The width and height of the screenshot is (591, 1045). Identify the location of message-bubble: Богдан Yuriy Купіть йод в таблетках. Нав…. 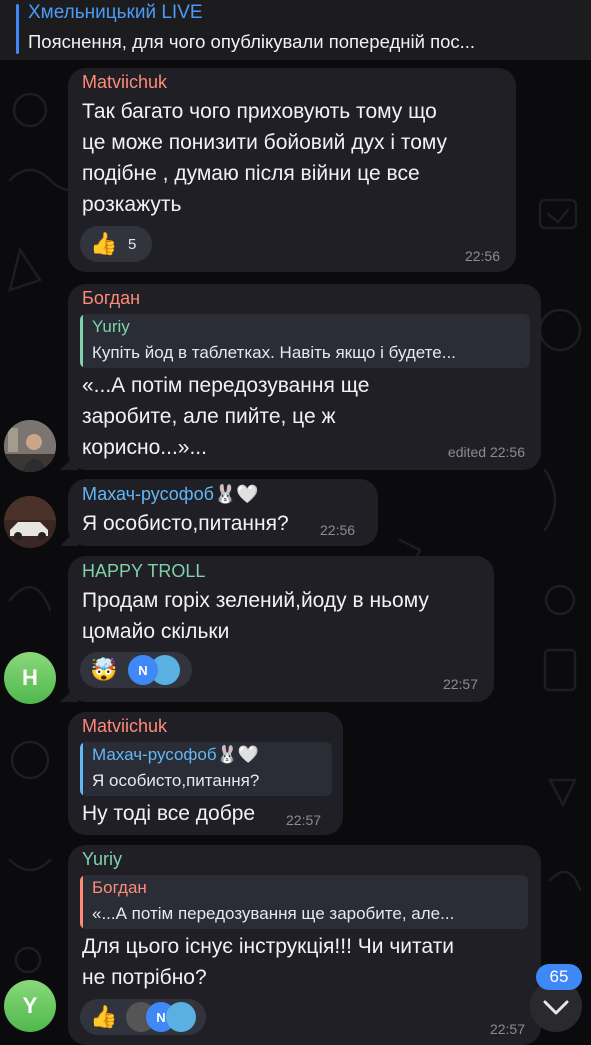
(304, 377).